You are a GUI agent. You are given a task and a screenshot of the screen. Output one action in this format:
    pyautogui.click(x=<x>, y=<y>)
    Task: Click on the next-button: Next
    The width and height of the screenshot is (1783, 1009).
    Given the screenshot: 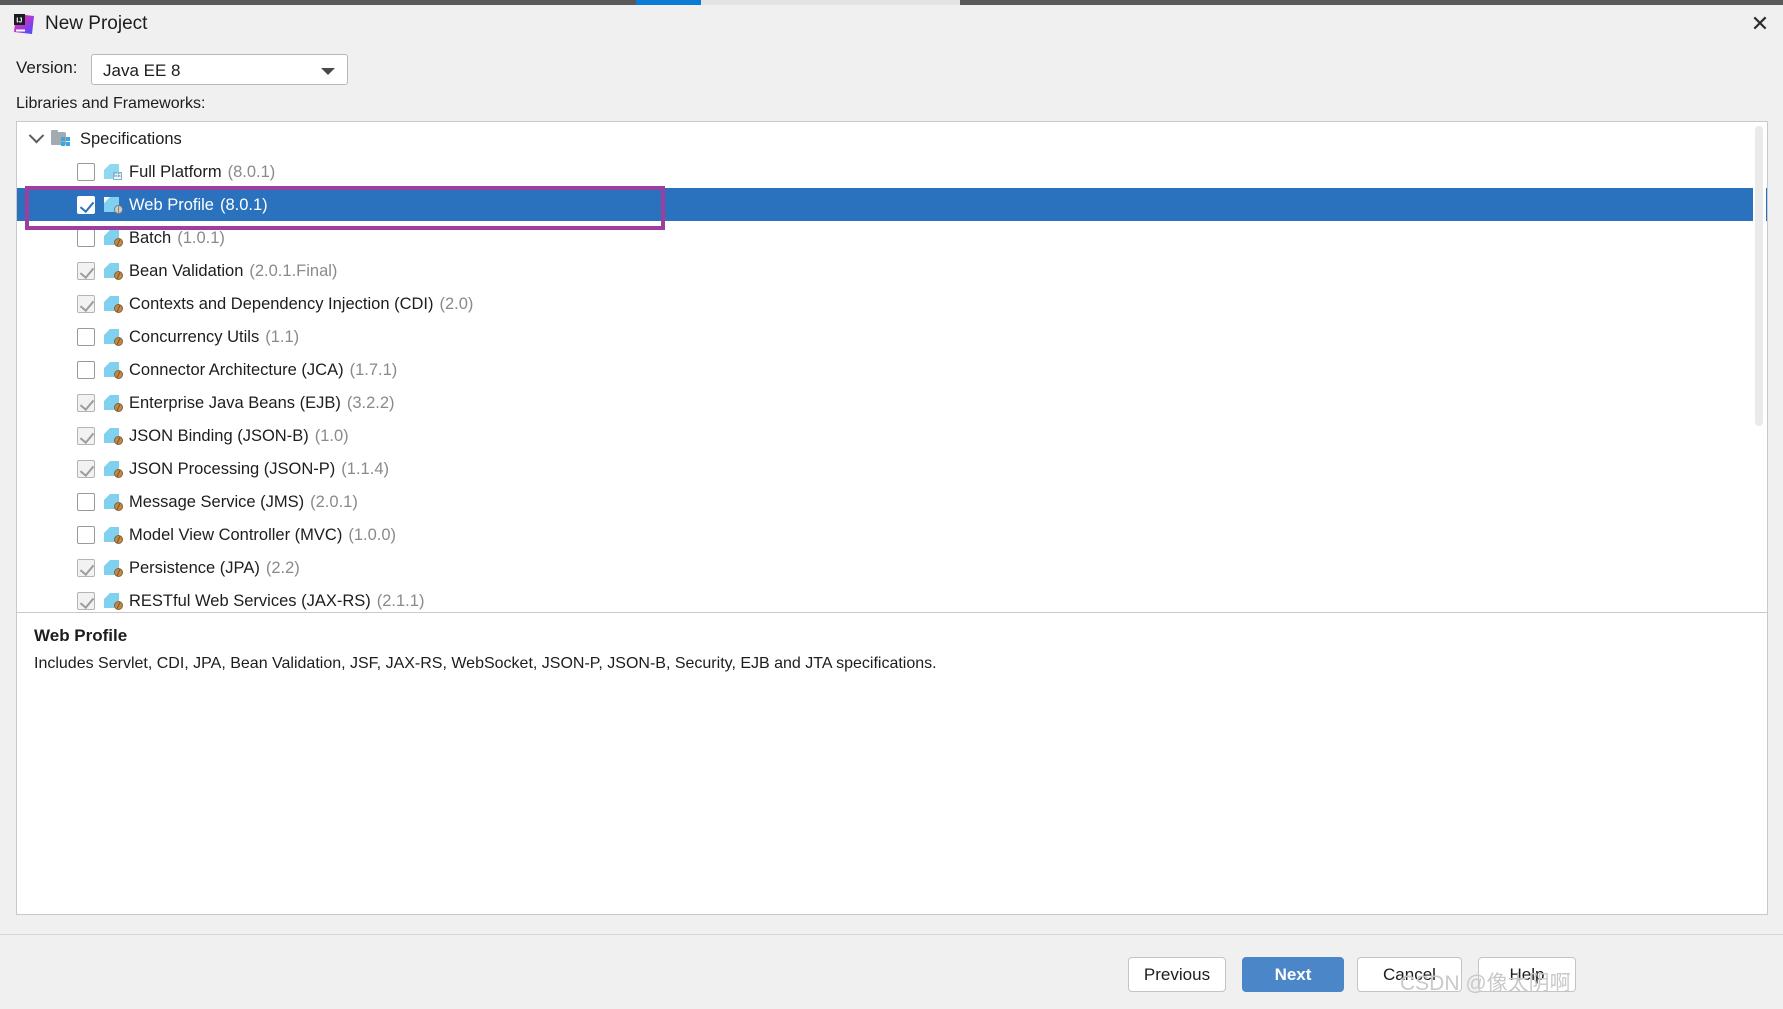 What is the action you would take?
    pyautogui.click(x=1293, y=974)
    